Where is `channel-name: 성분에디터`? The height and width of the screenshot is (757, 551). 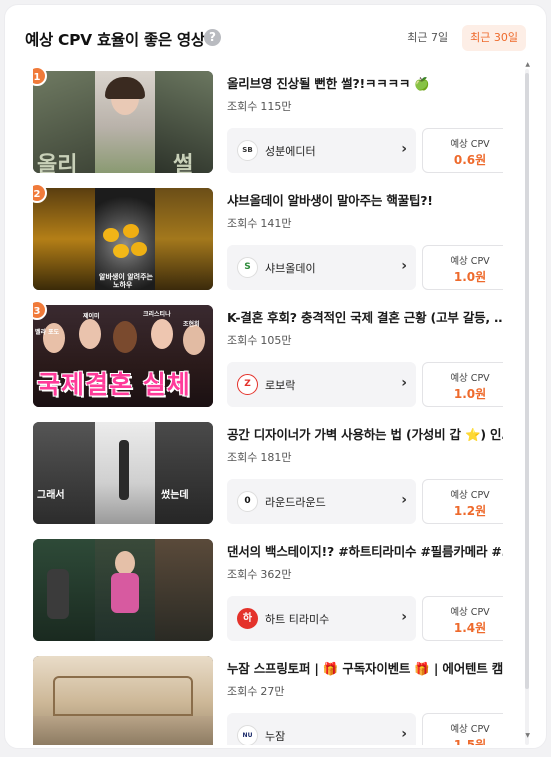 channel-name: 성분에디터 is located at coordinates (290, 151).